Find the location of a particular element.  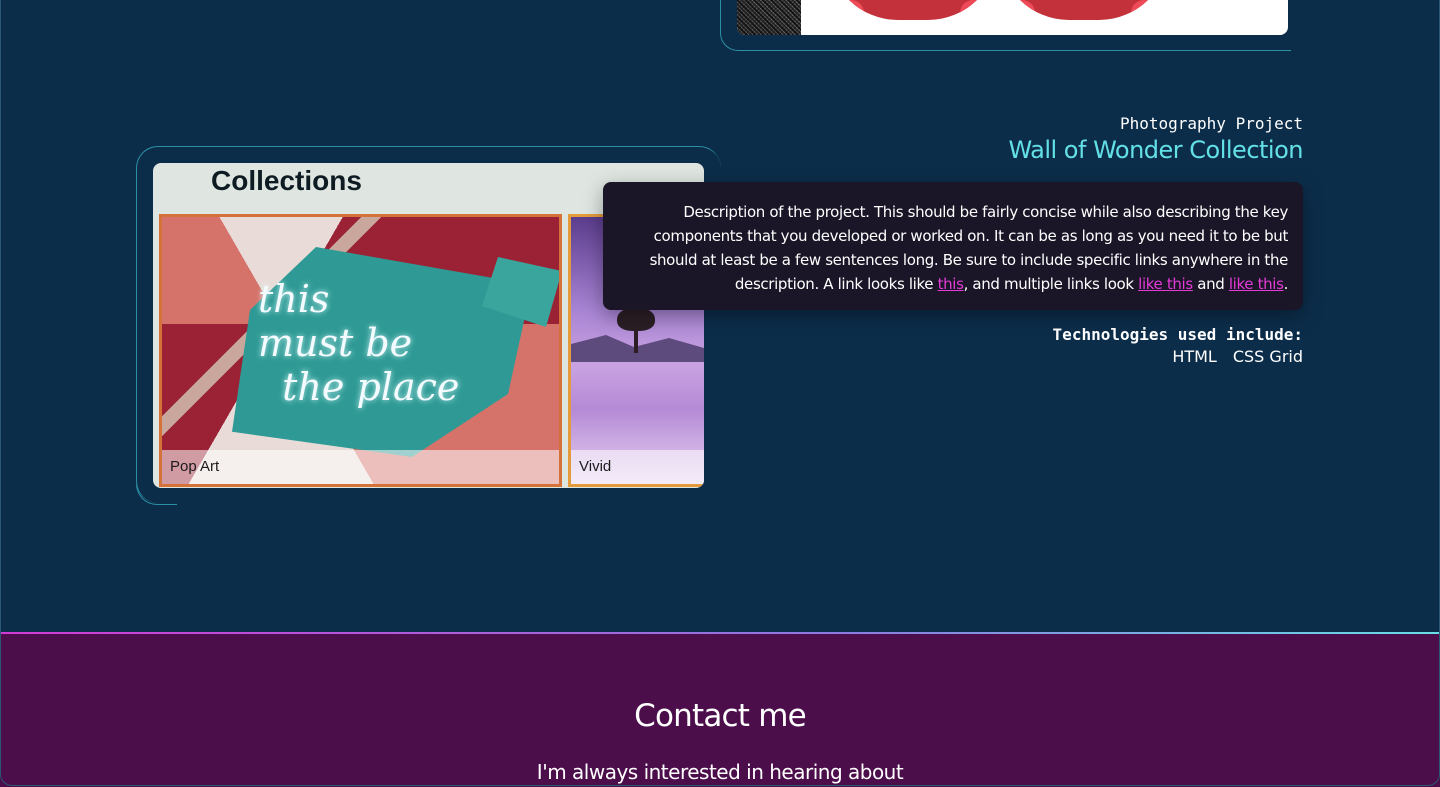

collection-tile-pop-art: this must be the place Pop Art is located at coordinates (360, 350).